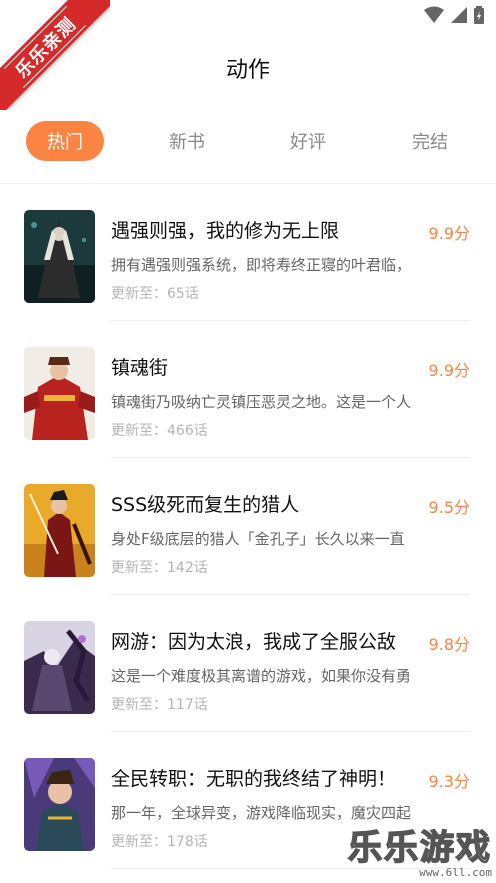 This screenshot has width=496, height=883. Describe the element at coordinates (159, 431) in the screenshot. I see `comic-update: 更新至：466话` at that location.